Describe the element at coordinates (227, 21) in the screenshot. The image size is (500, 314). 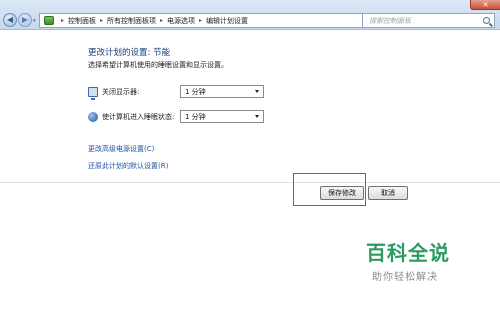
I see `breadcrumb-edit-plan: 编辑计划设置` at that location.